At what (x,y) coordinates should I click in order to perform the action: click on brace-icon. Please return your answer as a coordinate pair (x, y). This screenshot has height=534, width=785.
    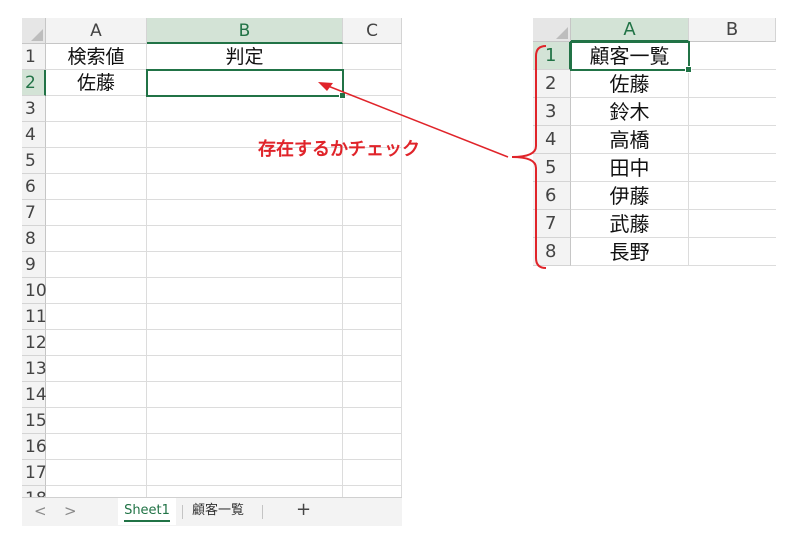
    Looking at the image, I should click on (529, 157).